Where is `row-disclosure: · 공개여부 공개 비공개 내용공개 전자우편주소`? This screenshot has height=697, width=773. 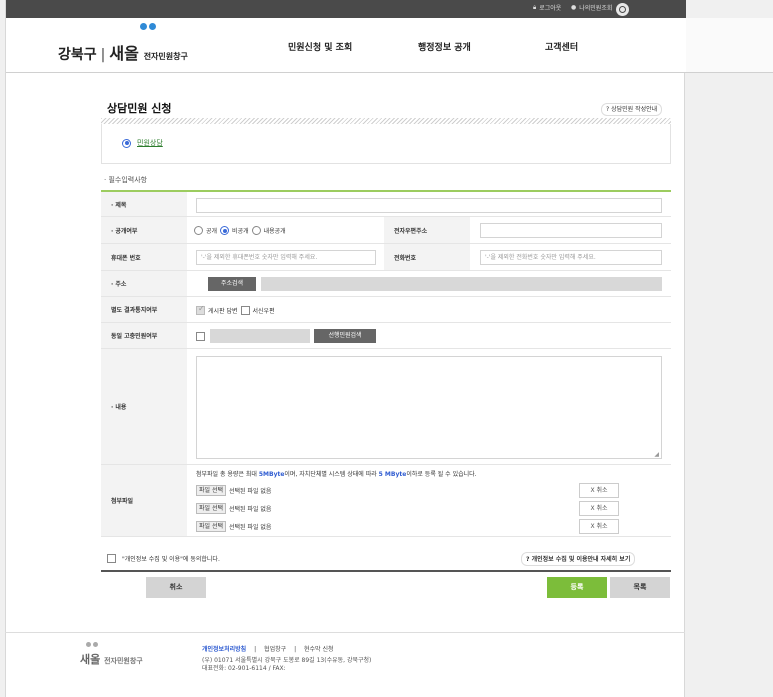
row-disclosure: · 공개여부 공개 비공개 내용공개 전자우편주소 is located at coordinates (386, 230).